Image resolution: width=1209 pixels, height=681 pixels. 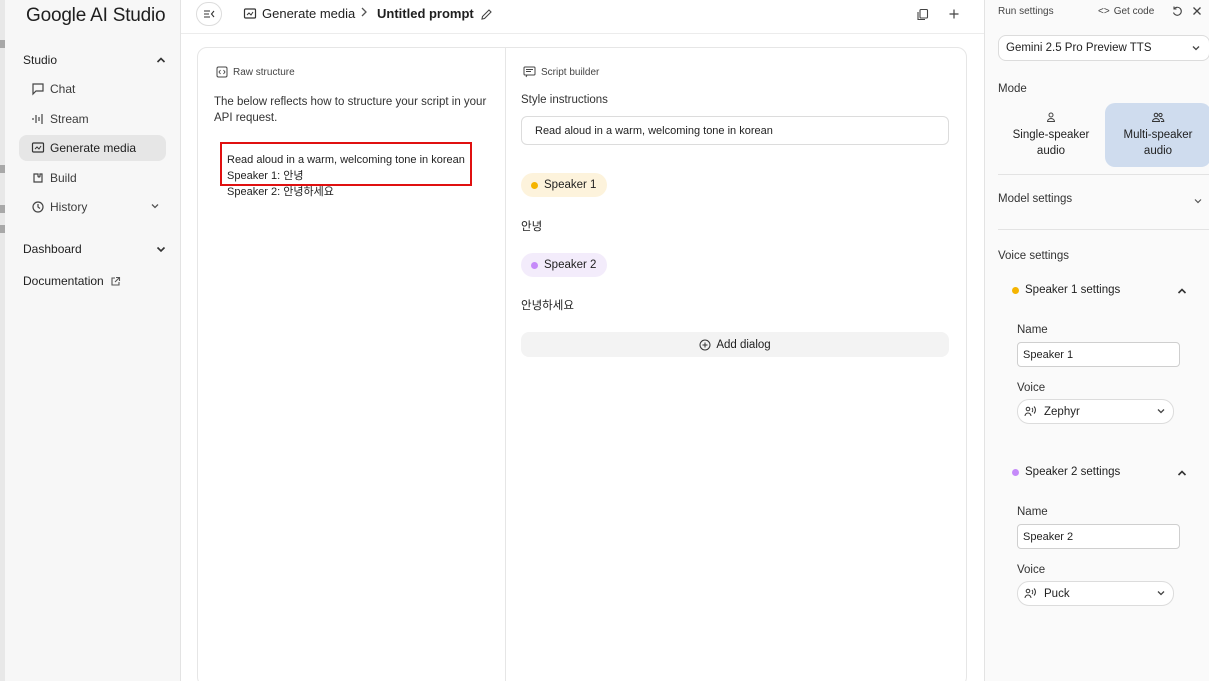 What do you see at coordinates (1031, 388) in the screenshot?
I see `speaker-1-voice-label: Voice` at bounding box center [1031, 388].